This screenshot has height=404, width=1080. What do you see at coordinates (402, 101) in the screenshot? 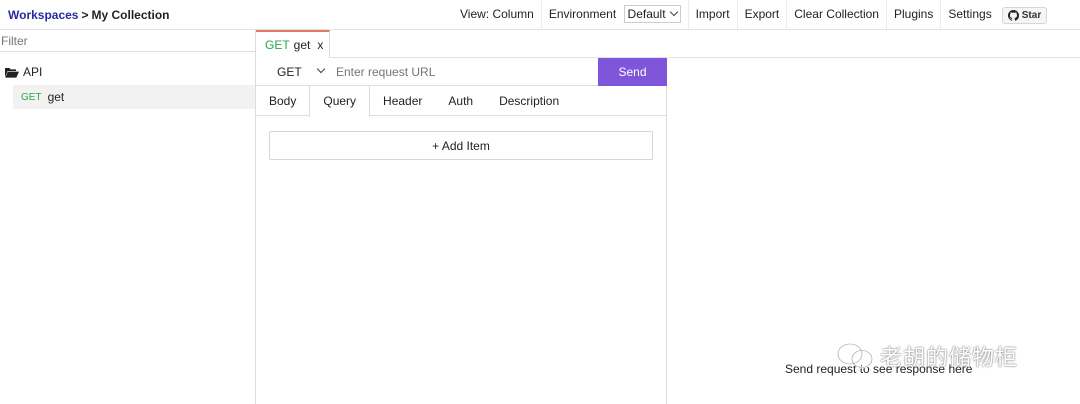
I see `tab-header: Header` at bounding box center [402, 101].